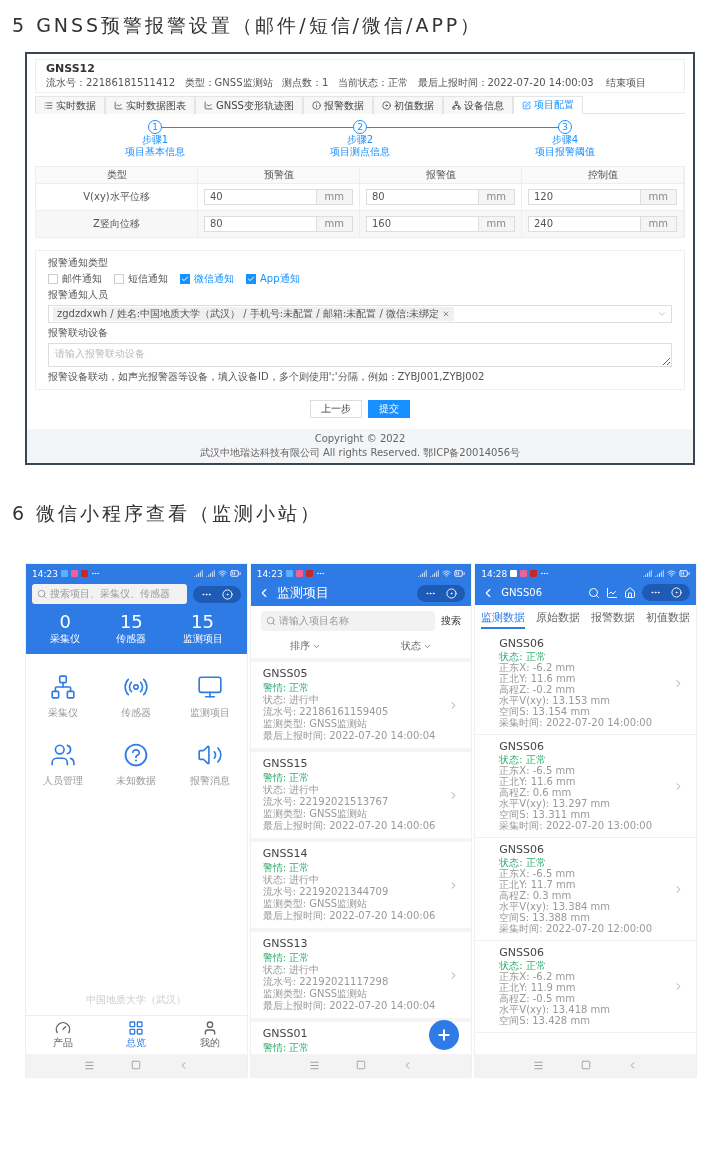 This screenshot has height=1152, width=720. Describe the element at coordinates (558, 619) in the screenshot. I see `tab: 原始数据` at that location.